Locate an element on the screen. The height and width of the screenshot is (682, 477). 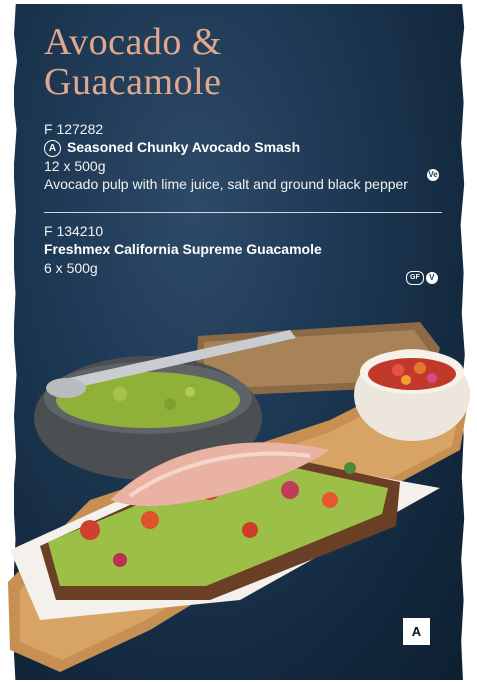
diet-icons-2: GF V is located at coordinates (422, 278).